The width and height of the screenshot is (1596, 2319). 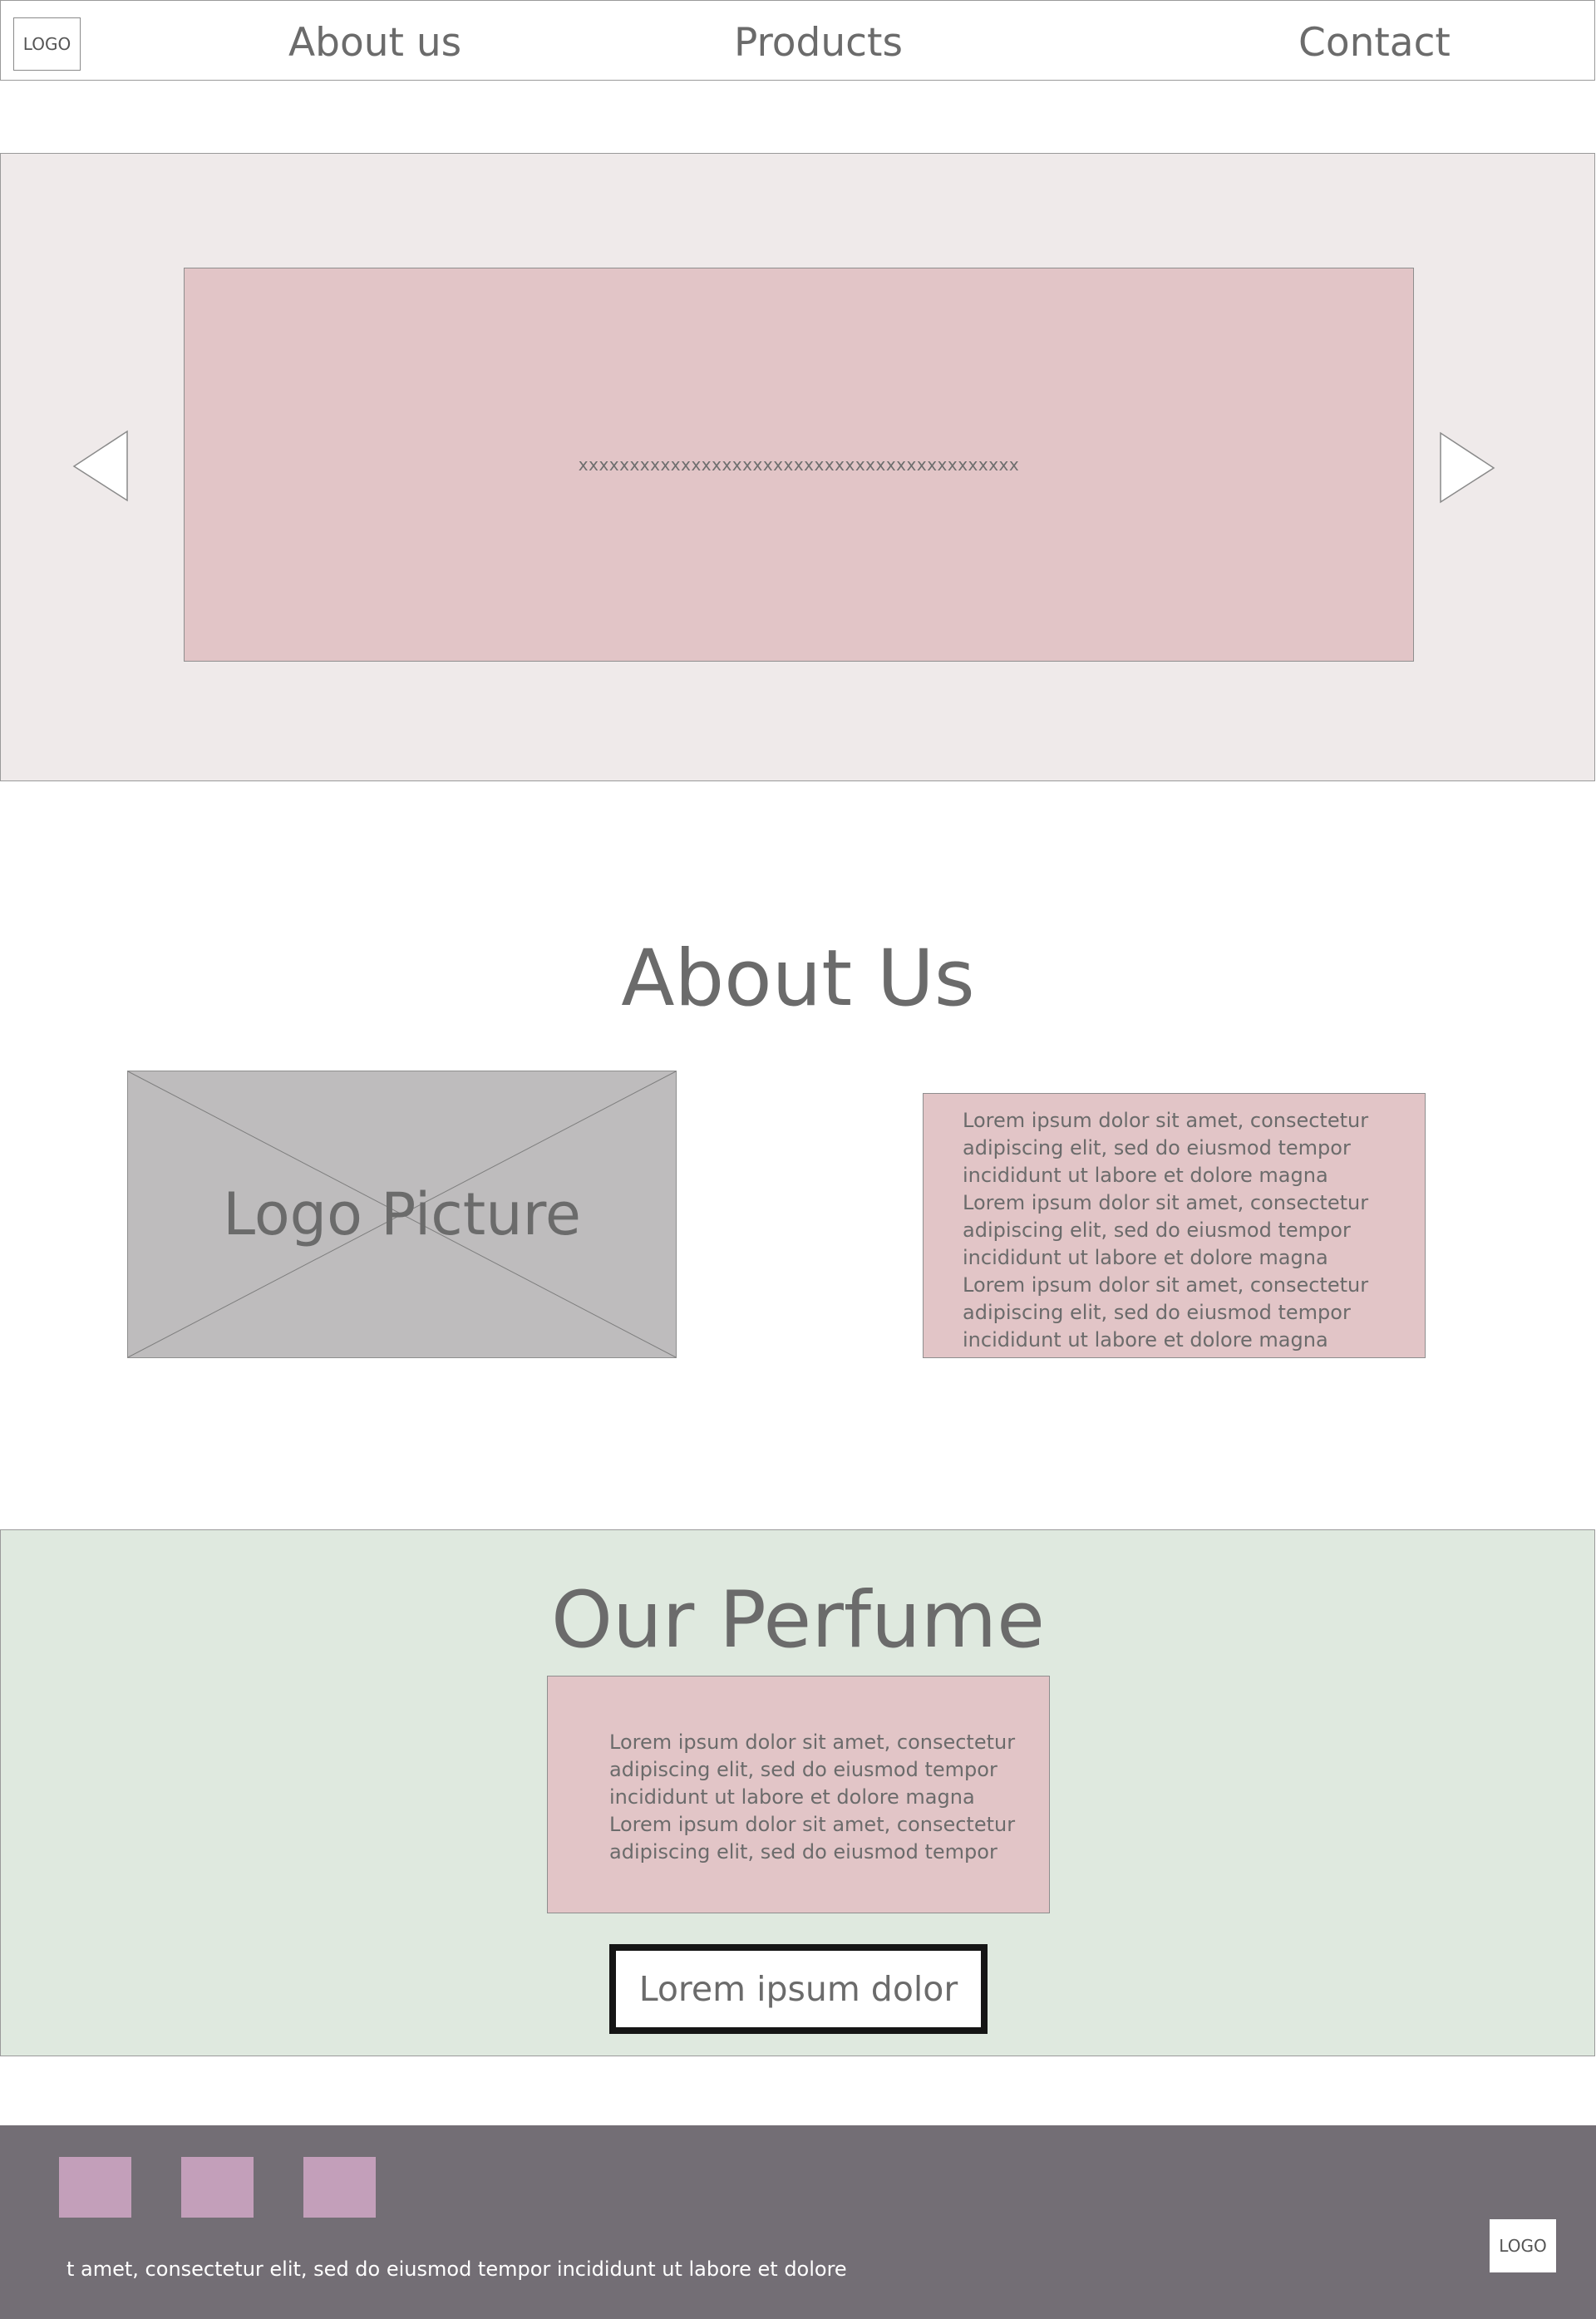 What do you see at coordinates (374, 43) in the screenshot?
I see `nav-about-us: About us` at bounding box center [374, 43].